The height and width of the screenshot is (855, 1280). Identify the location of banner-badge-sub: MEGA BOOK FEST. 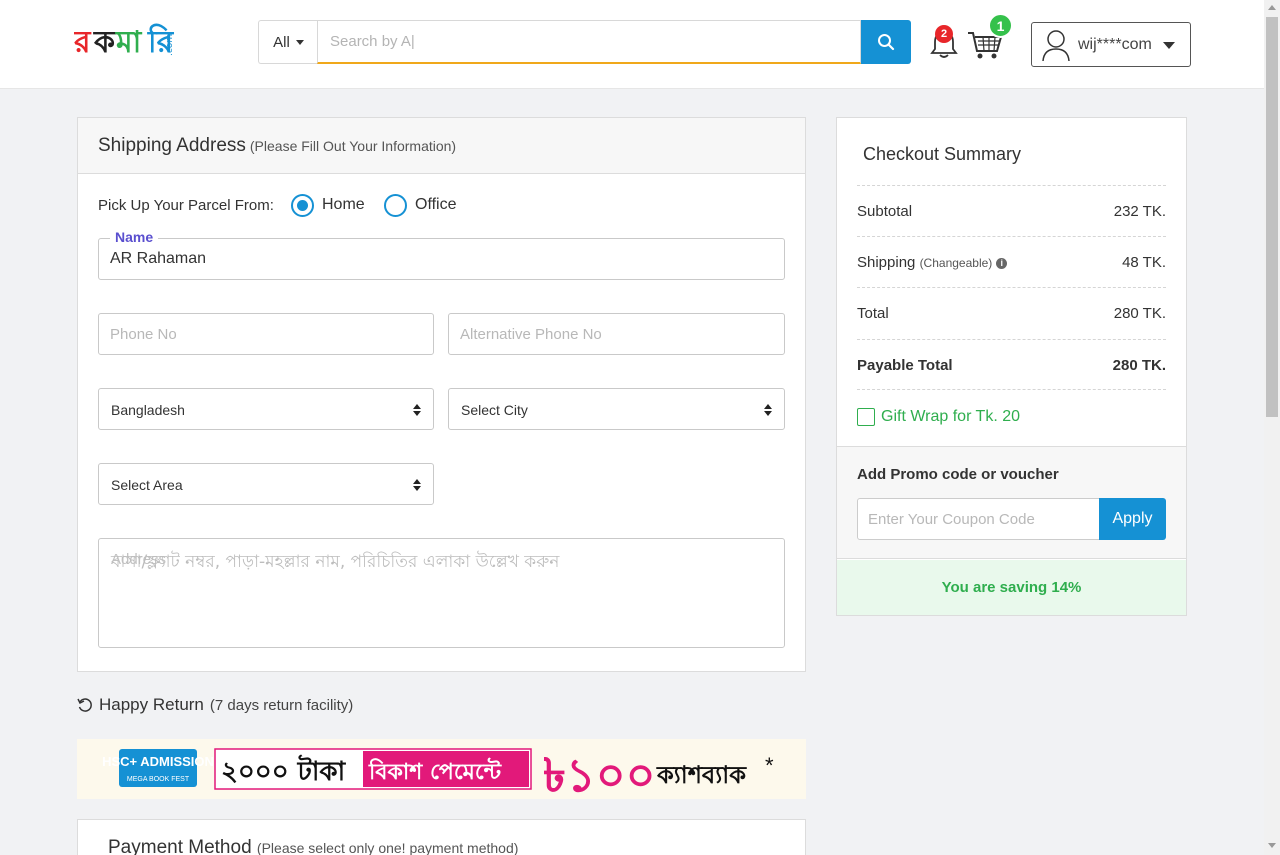
(158, 779).